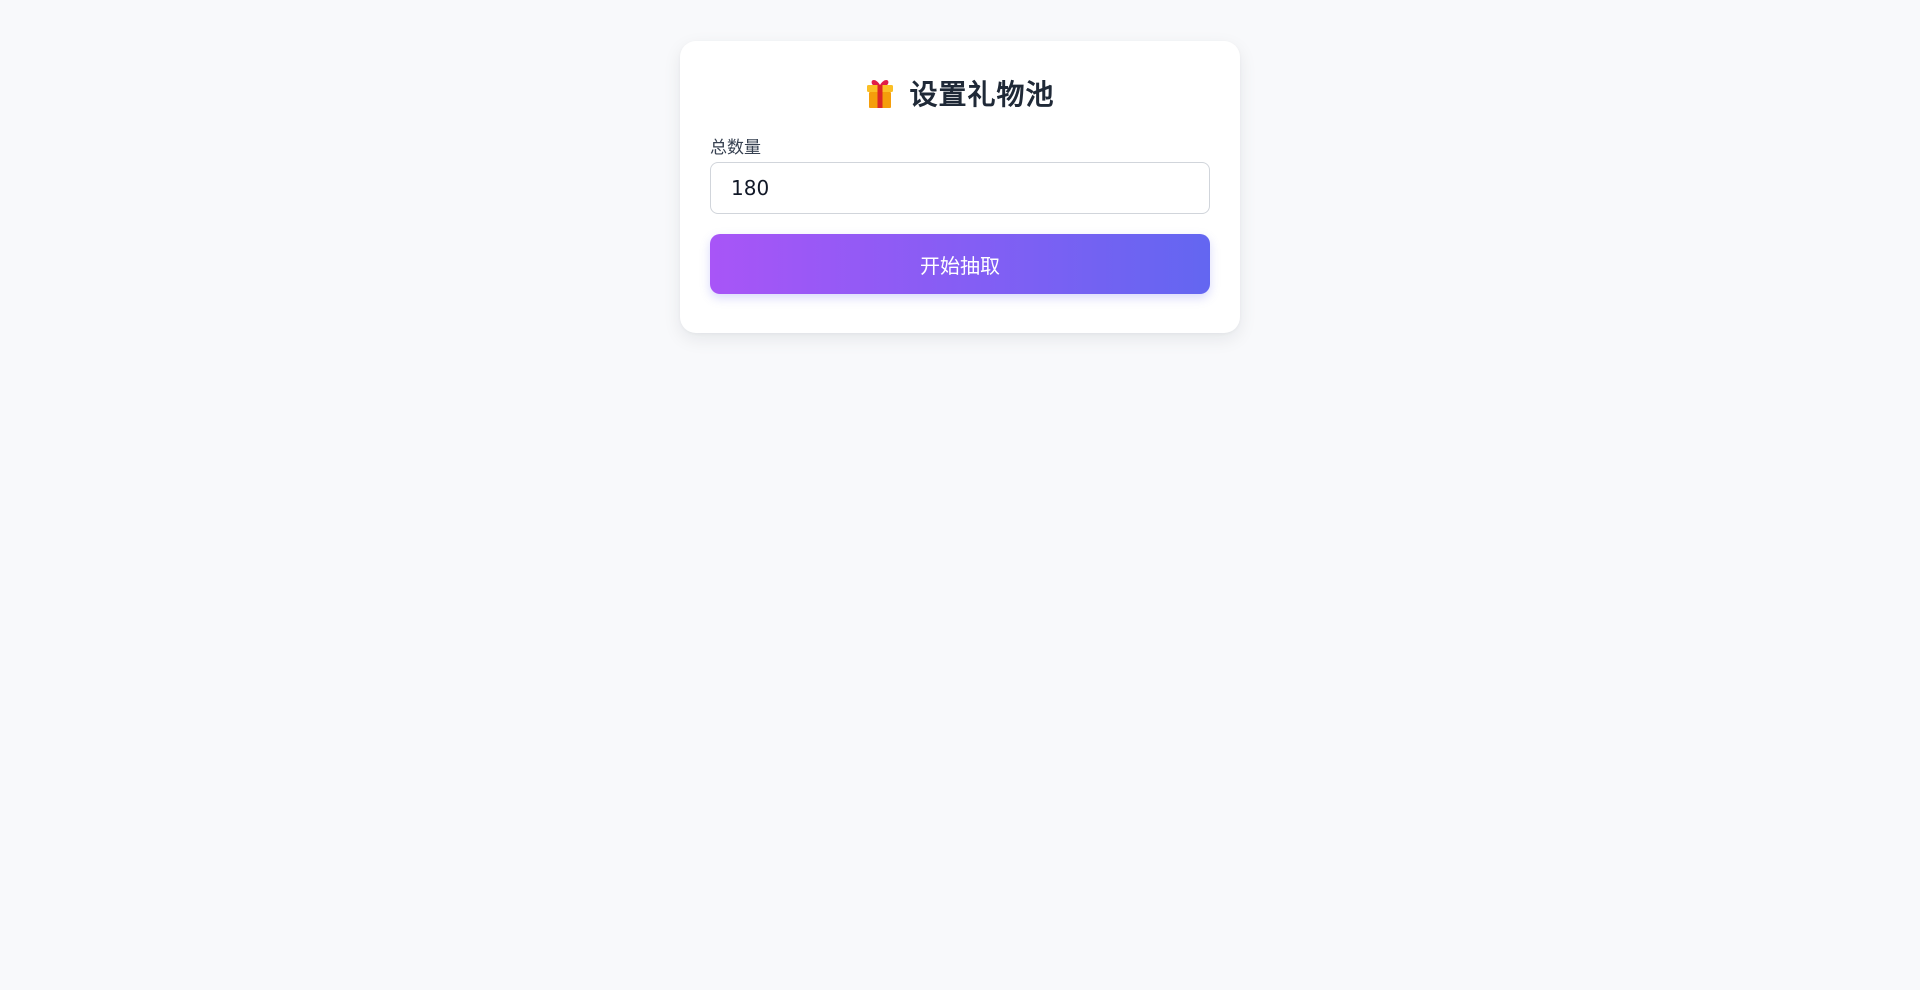  I want to click on total-quantity-field, so click(960, 188).